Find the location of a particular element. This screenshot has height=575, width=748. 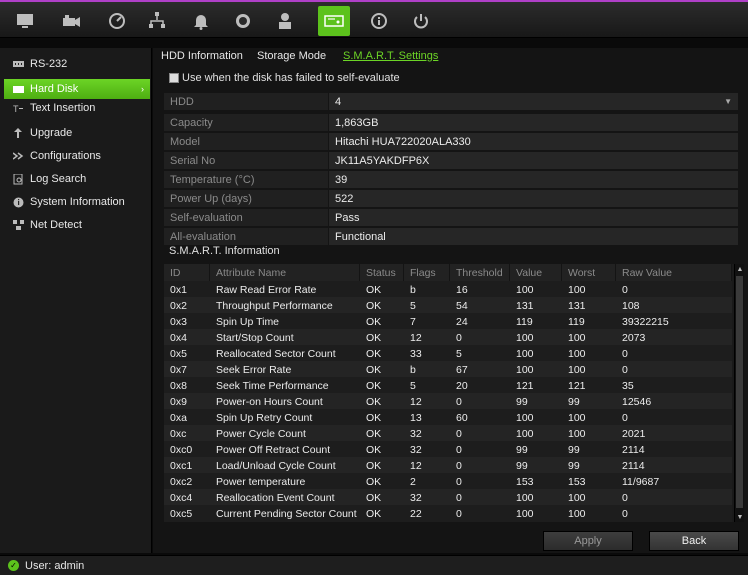

smart-section-title: S.M.A.R.T. Information is located at coordinates (224, 251).